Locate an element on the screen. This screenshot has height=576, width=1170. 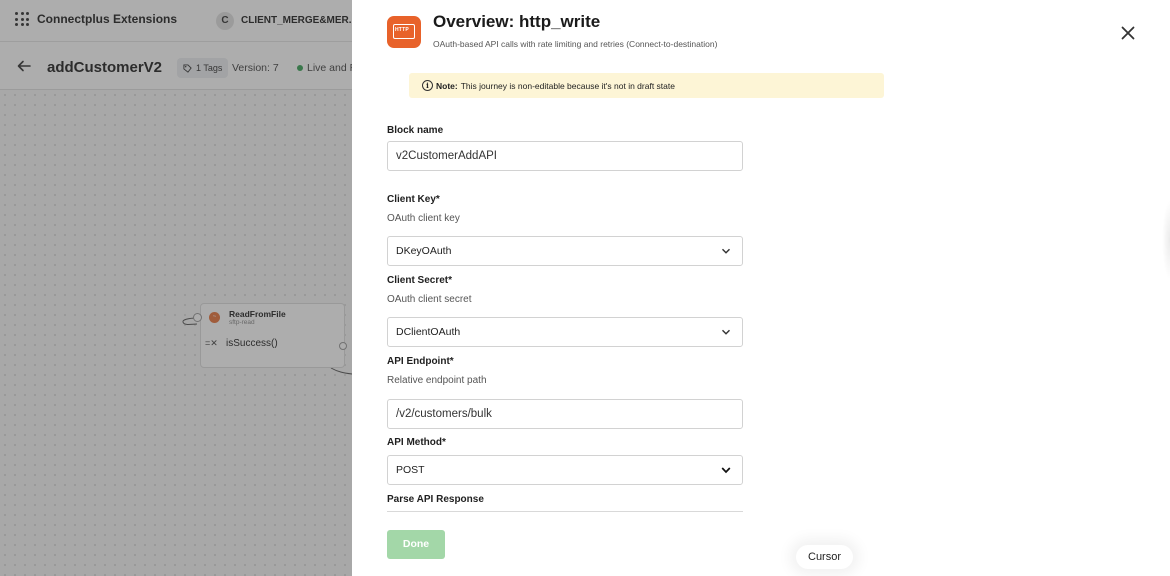
client-secret-hint: OAuth client secret is located at coordinates (429, 299).